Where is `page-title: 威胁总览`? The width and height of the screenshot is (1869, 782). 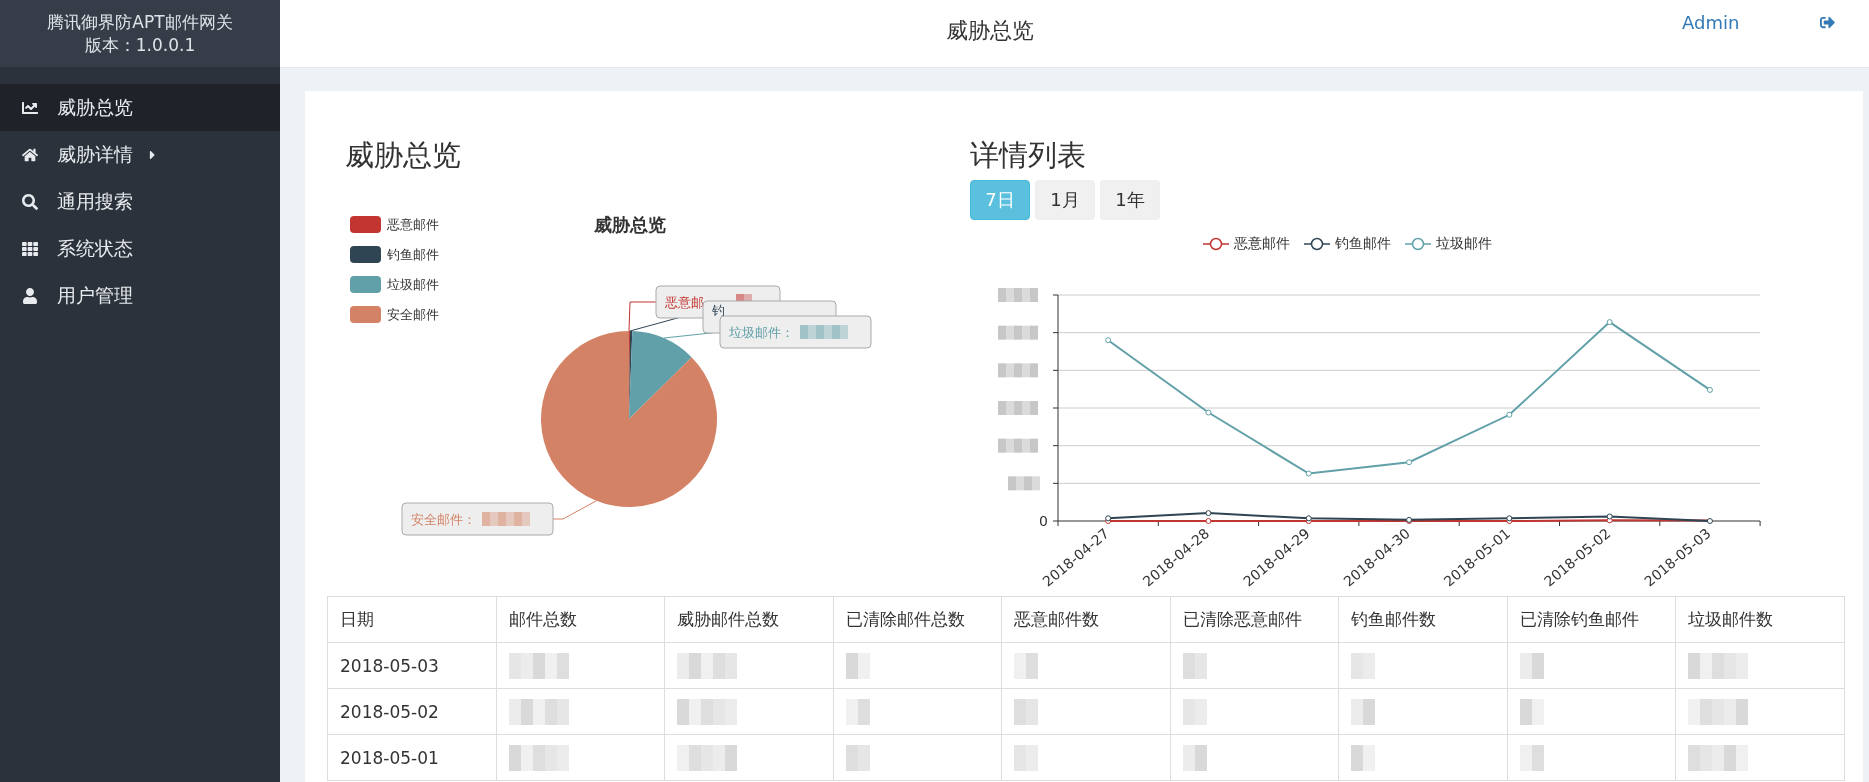 page-title: 威胁总览 is located at coordinates (990, 31).